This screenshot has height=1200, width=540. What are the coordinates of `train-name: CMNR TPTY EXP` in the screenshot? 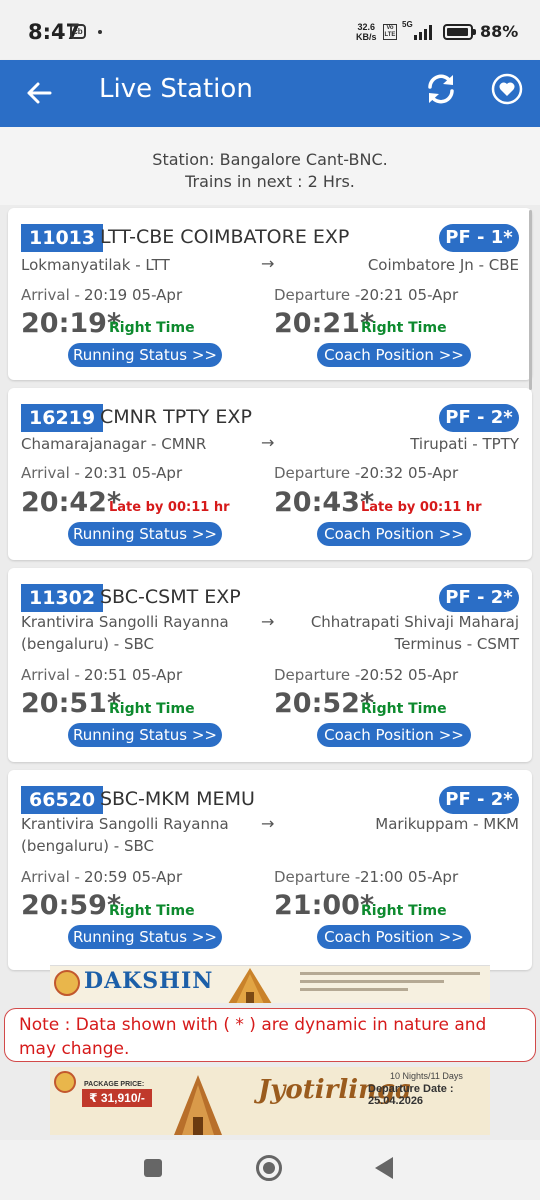 It's located at (176, 417).